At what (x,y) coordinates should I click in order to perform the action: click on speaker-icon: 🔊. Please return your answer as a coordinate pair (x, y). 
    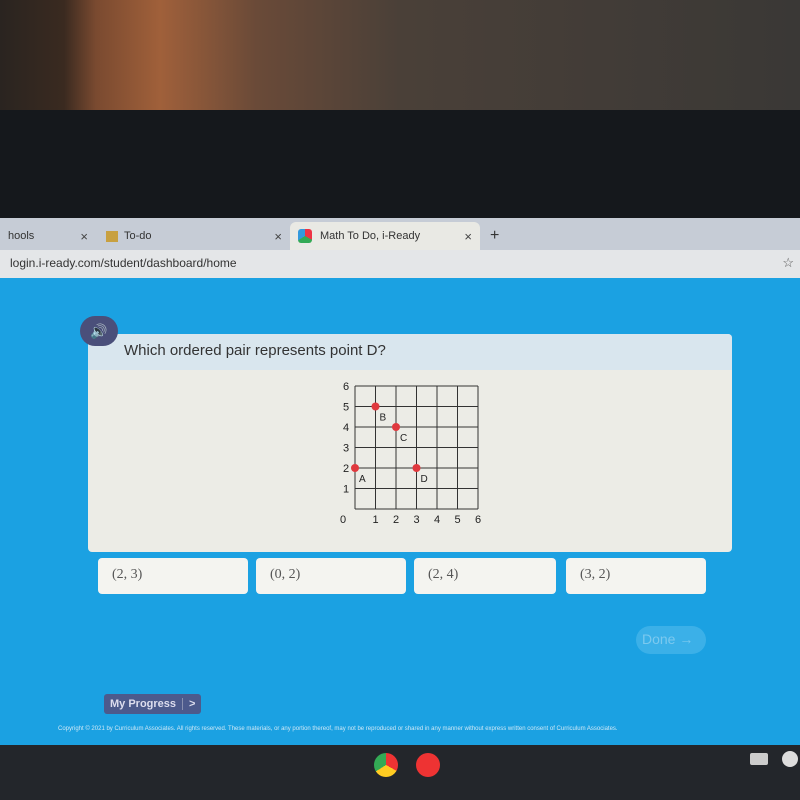
    Looking at the image, I should click on (99, 331).